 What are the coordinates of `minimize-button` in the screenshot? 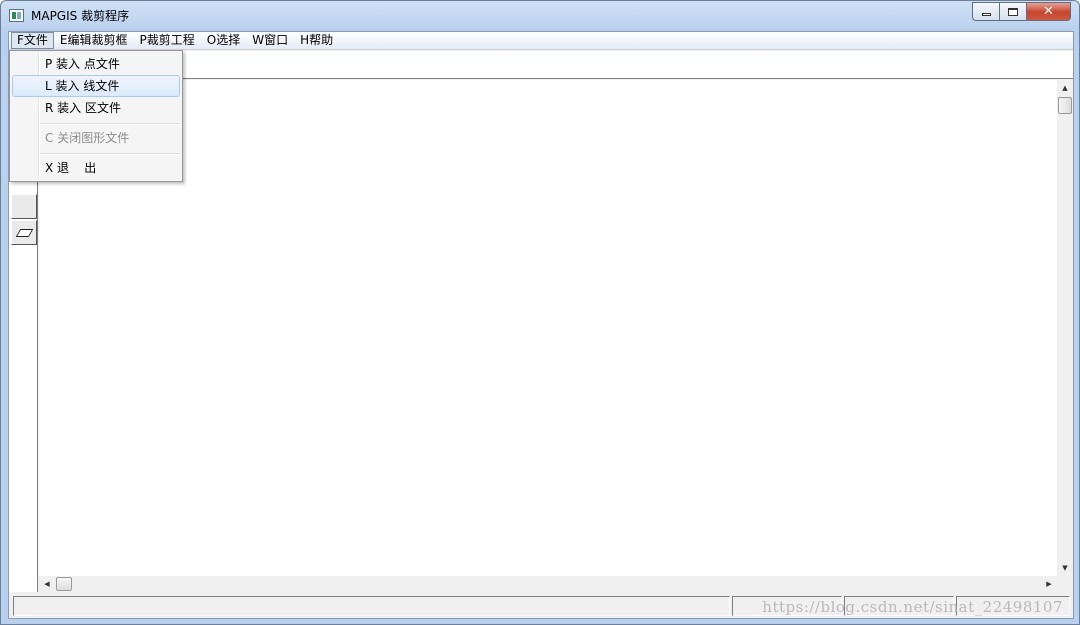 It's located at (985, 11).